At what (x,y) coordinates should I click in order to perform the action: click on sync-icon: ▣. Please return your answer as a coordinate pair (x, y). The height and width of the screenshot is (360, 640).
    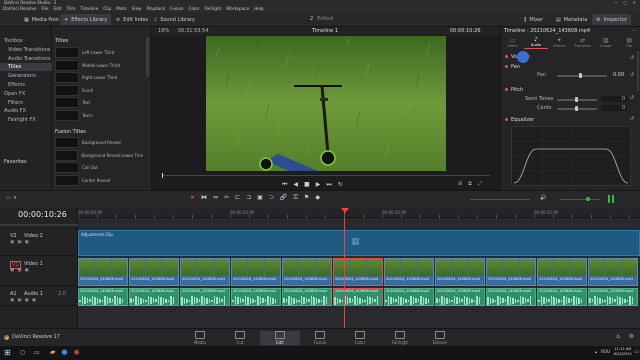
    Looking at the image, I should click on (19, 300).